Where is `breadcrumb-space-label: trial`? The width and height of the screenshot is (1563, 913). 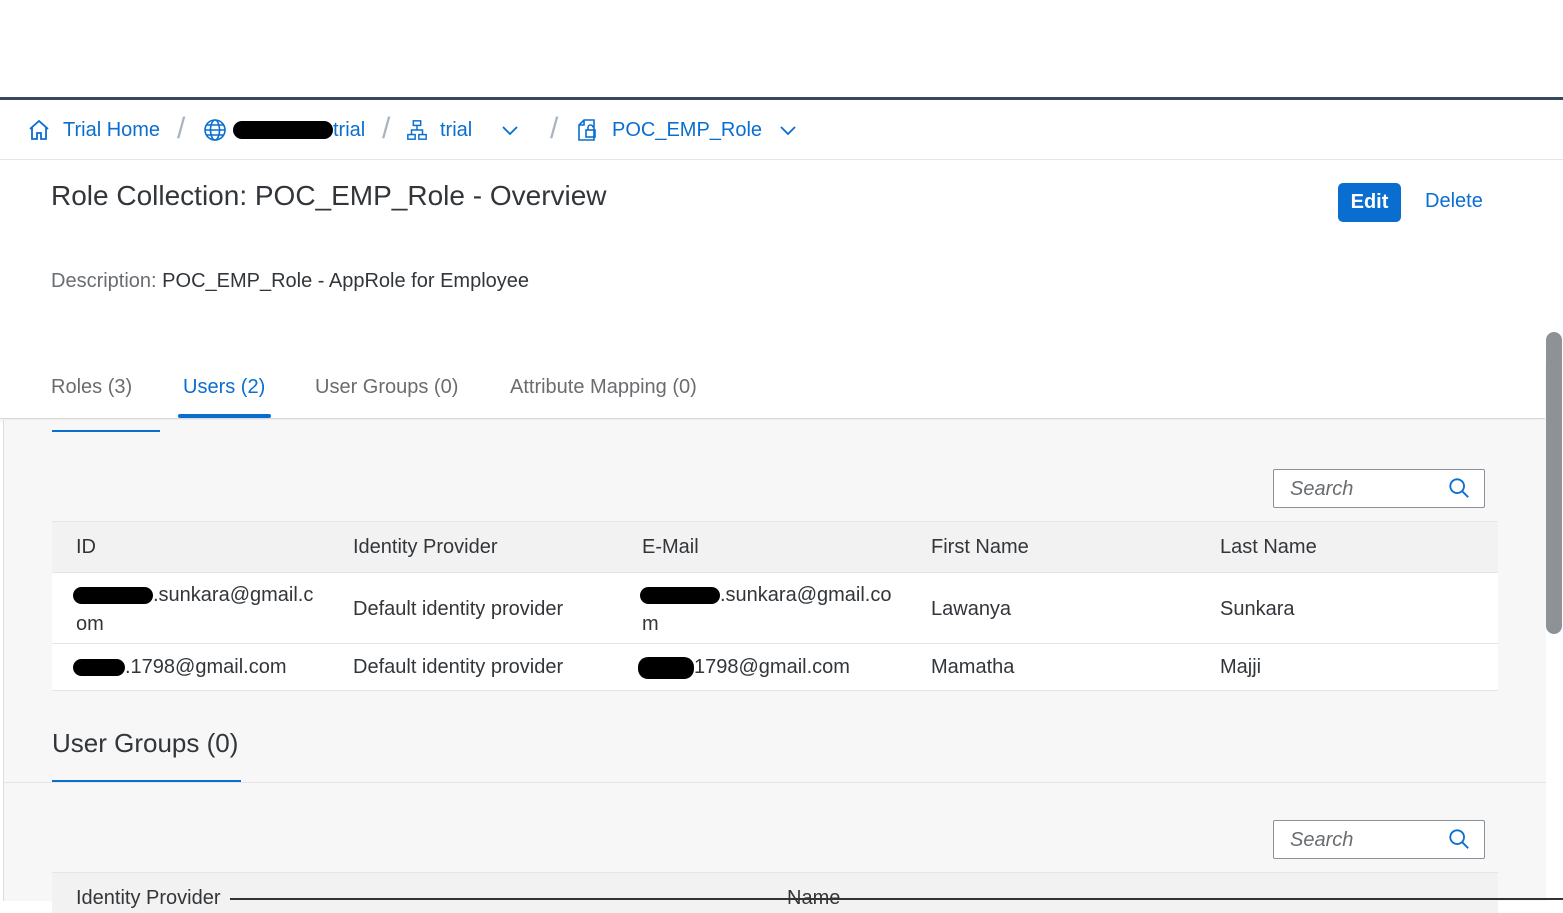
breadcrumb-space-label: trial is located at coordinates (456, 129).